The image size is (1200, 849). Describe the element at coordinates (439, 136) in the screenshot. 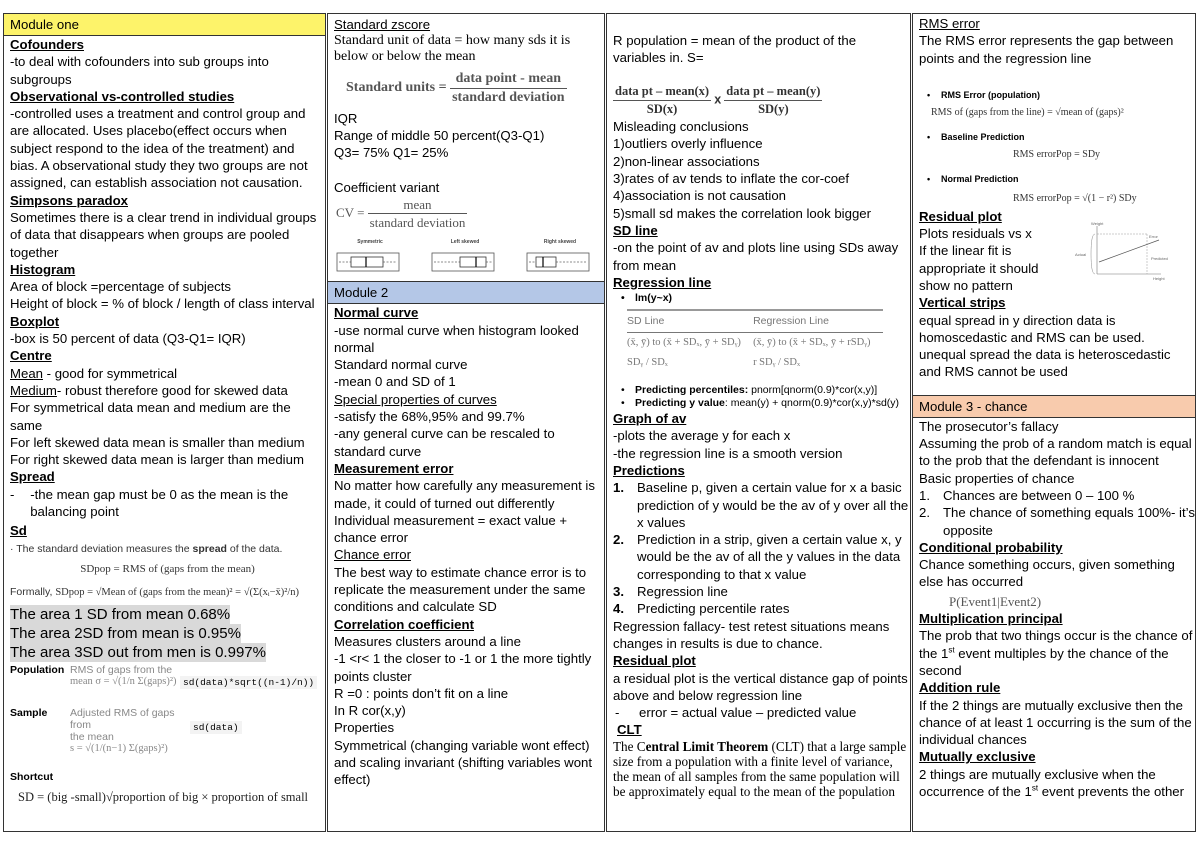

I see `iqr-line-1: Range of middle 50 percent(Q3-Q1)` at that location.